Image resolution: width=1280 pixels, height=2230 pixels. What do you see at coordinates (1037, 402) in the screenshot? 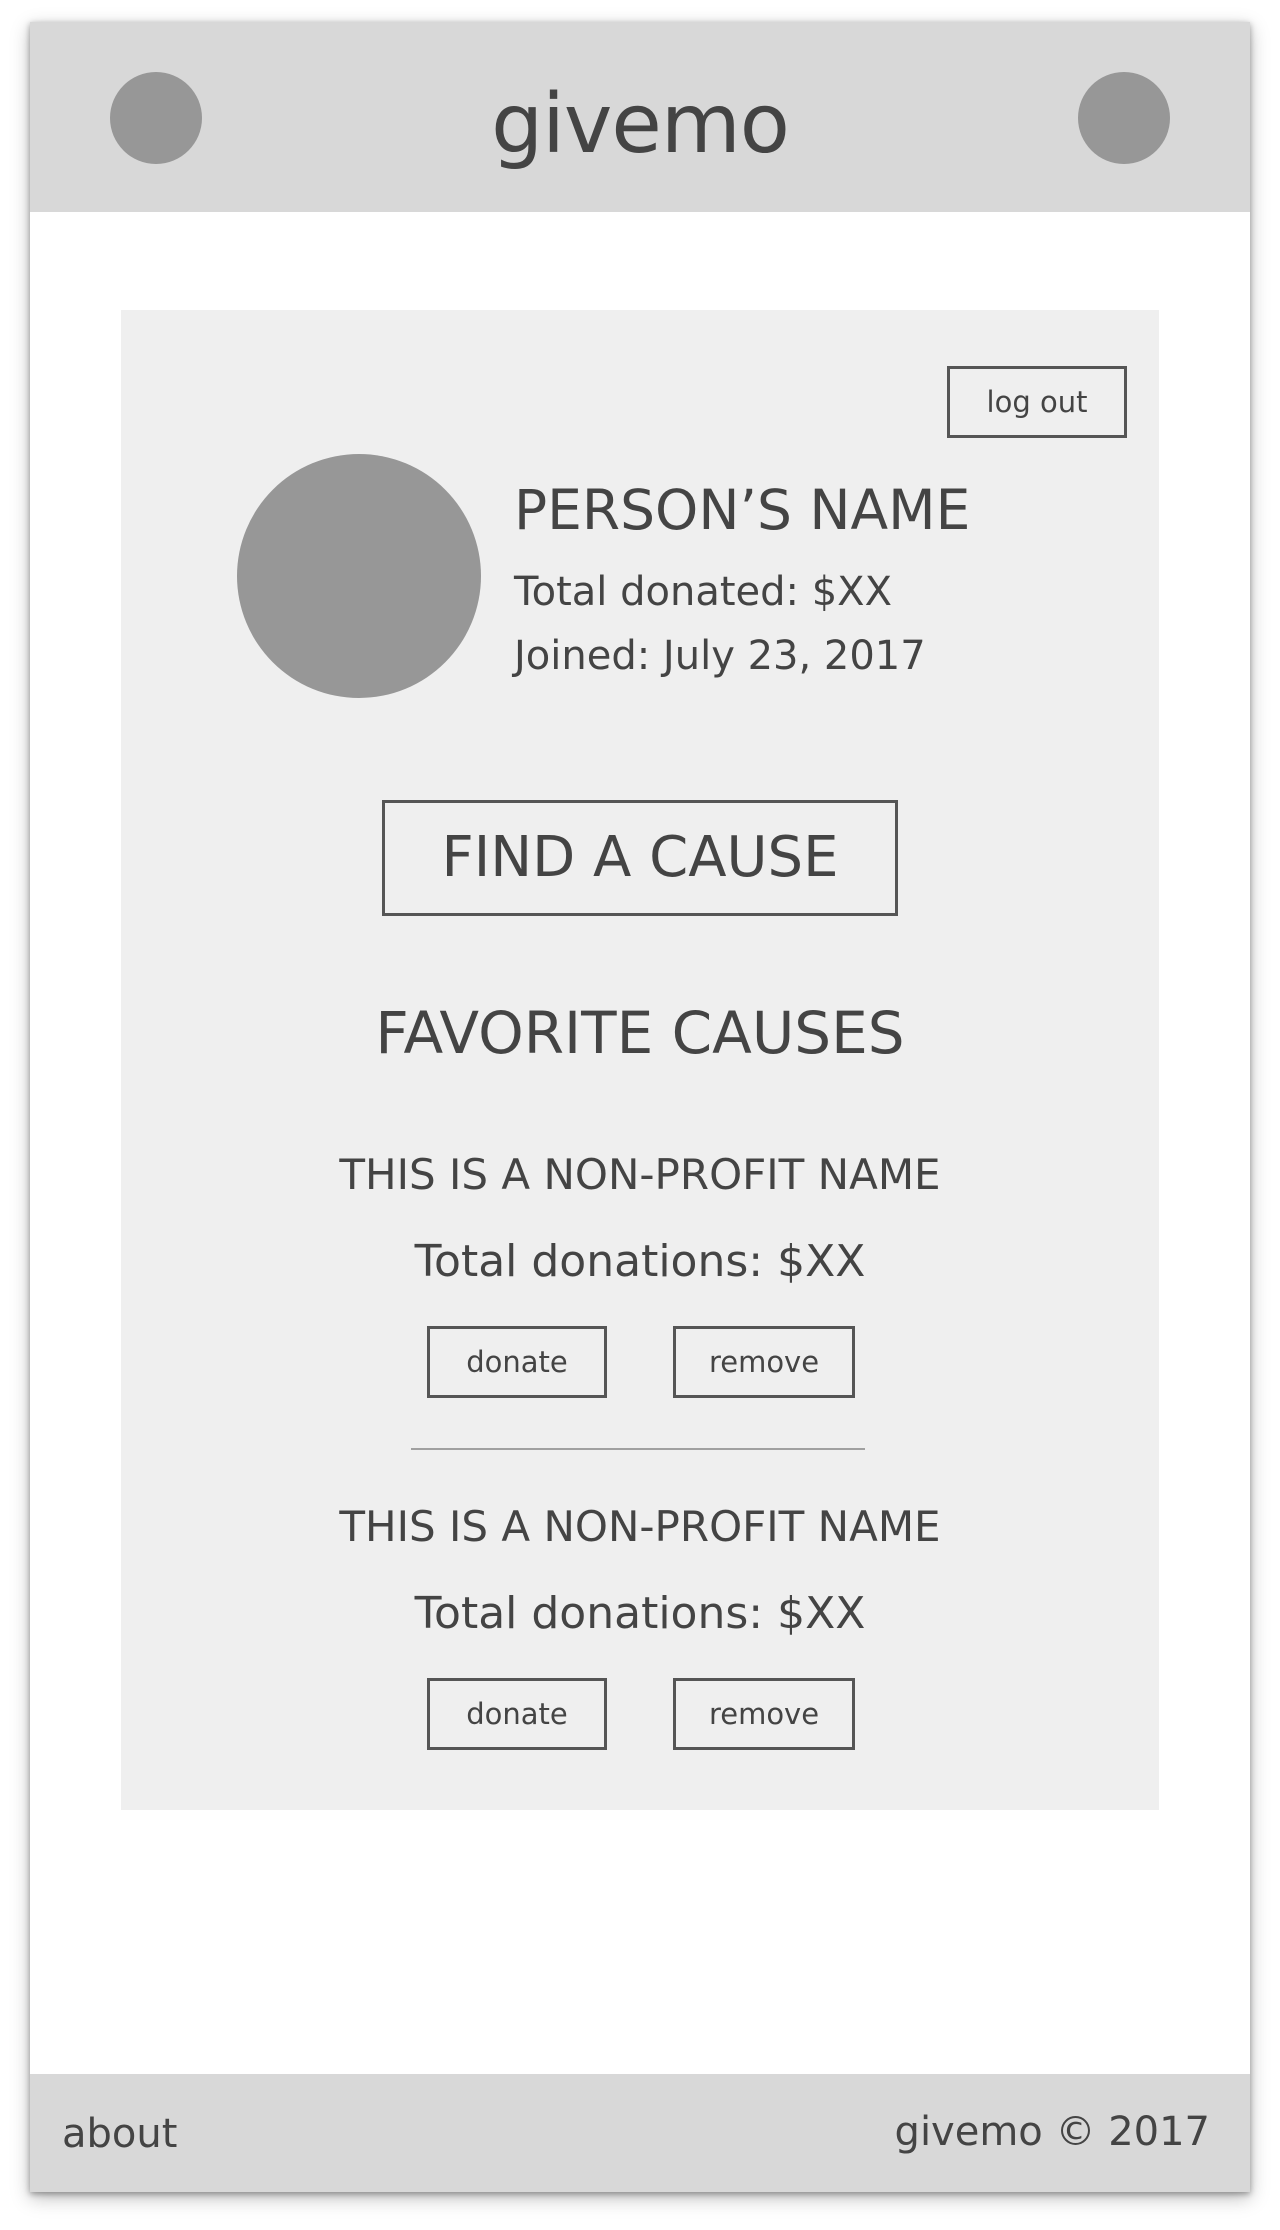
I see `logout-button: log out` at bounding box center [1037, 402].